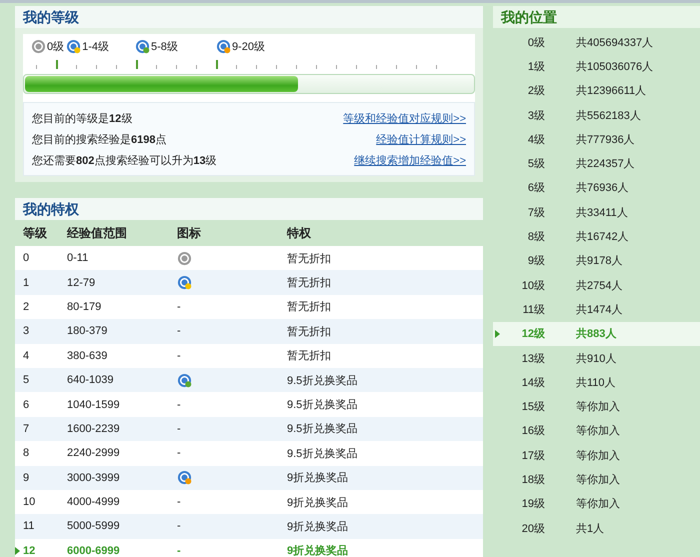 Image resolution: width=700 pixels, height=557 pixels. What do you see at coordinates (28, 526) in the screenshot?
I see `table-cell: 11` at bounding box center [28, 526].